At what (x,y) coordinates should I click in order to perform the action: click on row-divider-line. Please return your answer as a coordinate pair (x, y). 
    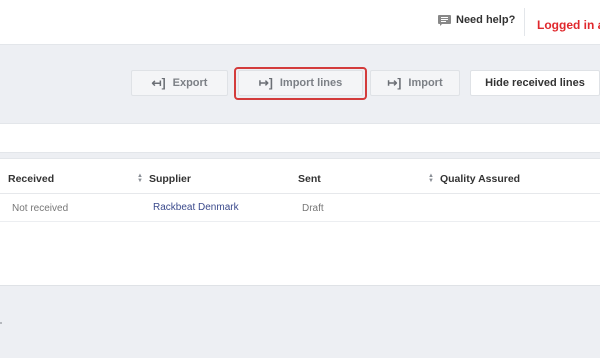
    Looking at the image, I should click on (300, 221).